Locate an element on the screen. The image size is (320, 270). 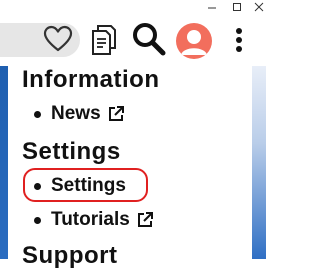
menu-item-label: Settings is located at coordinates (88, 185).